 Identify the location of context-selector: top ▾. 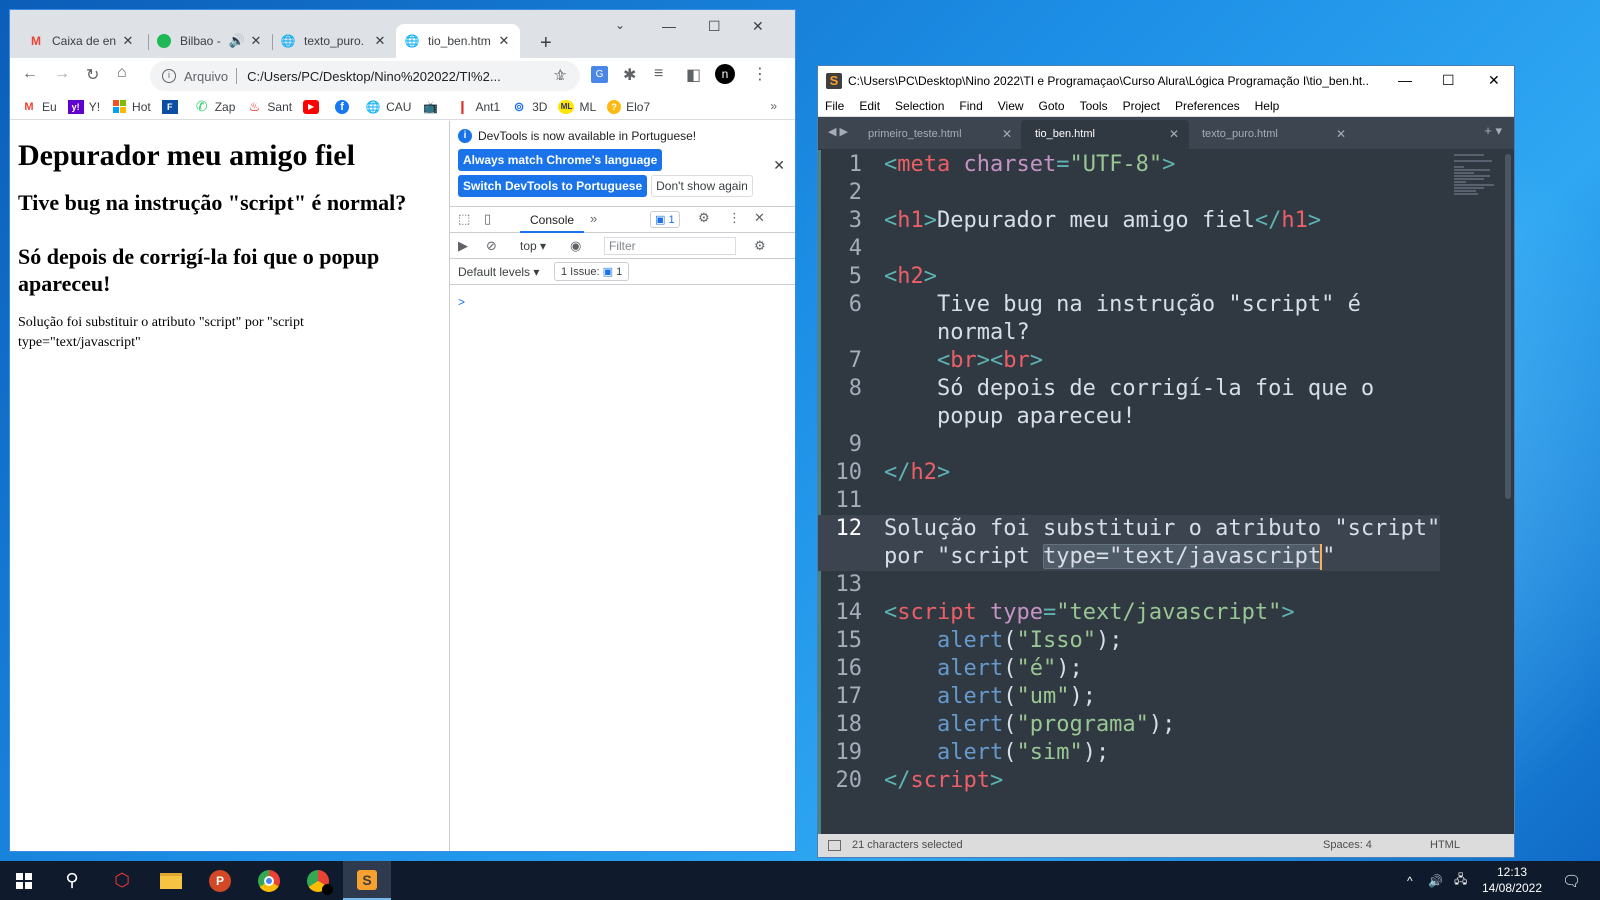
(533, 246).